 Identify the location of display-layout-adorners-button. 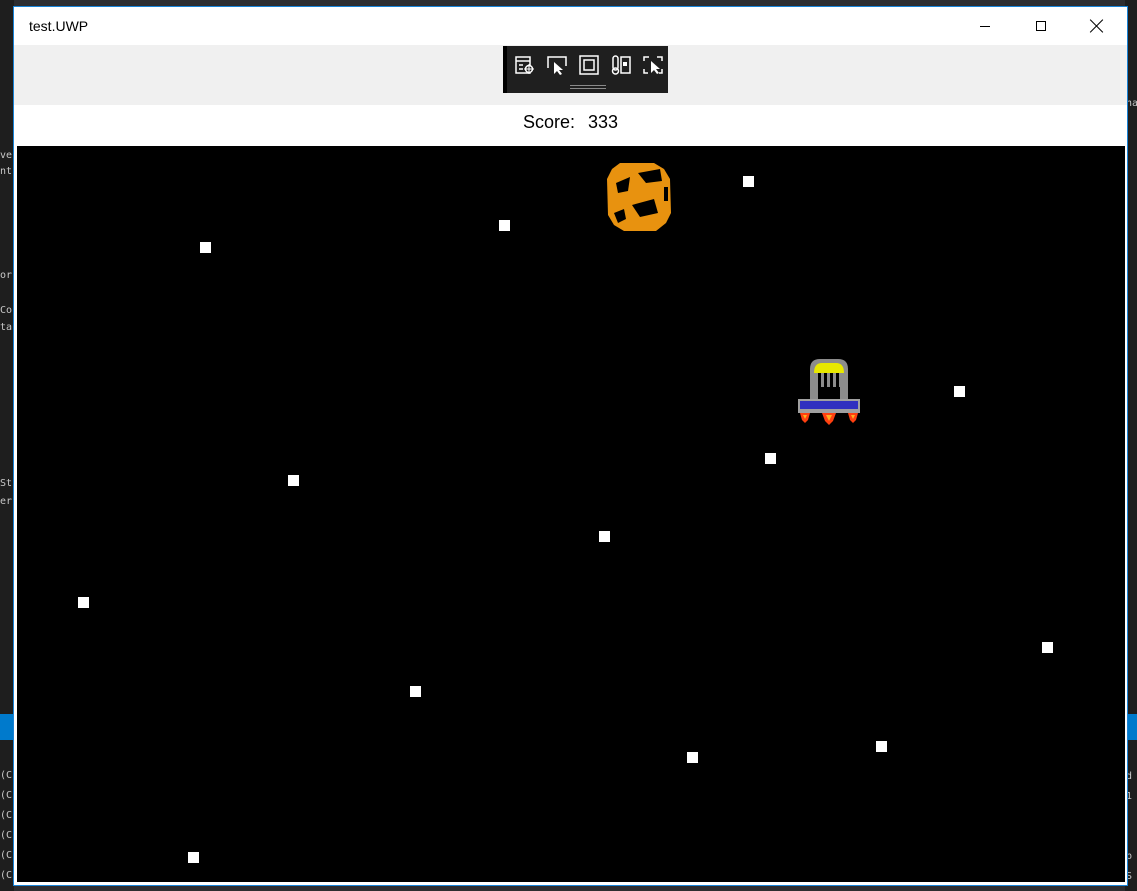
(589, 65).